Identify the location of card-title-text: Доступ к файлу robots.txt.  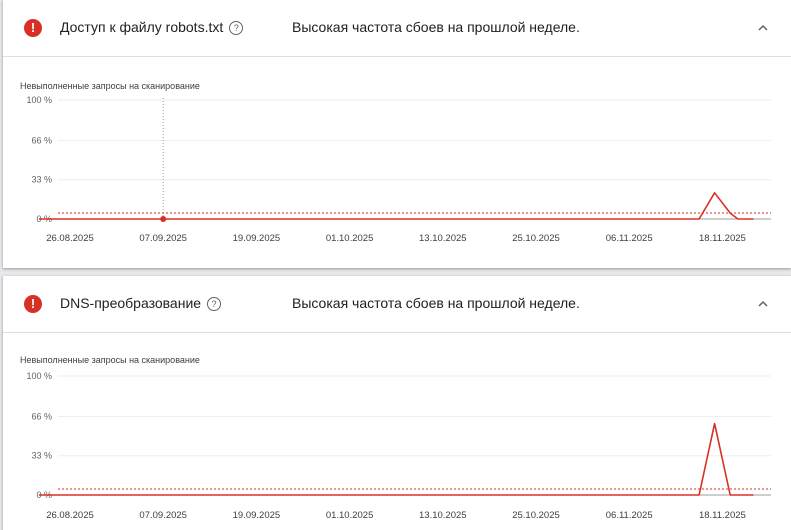
(142, 27).